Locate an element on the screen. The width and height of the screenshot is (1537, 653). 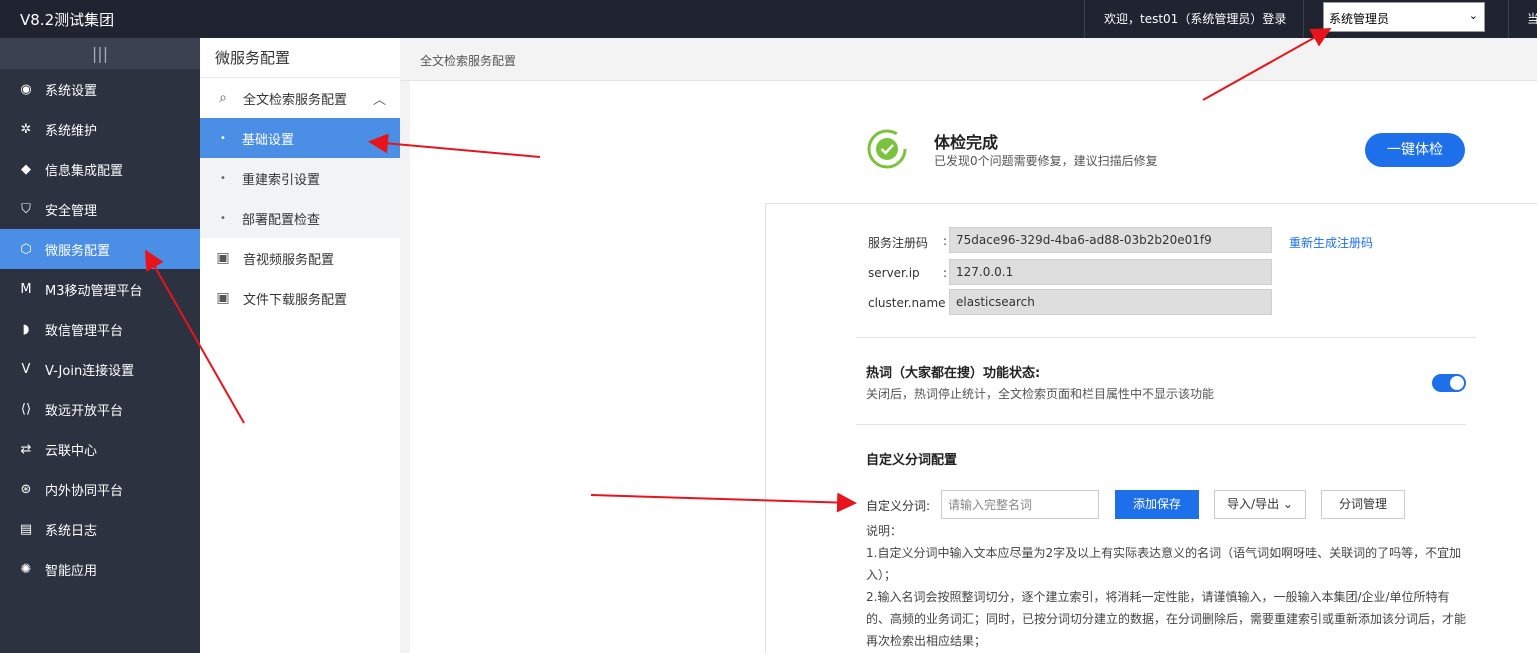
sidebar-item: ⟨⟩ 致远开放平台 is located at coordinates (100, 409).